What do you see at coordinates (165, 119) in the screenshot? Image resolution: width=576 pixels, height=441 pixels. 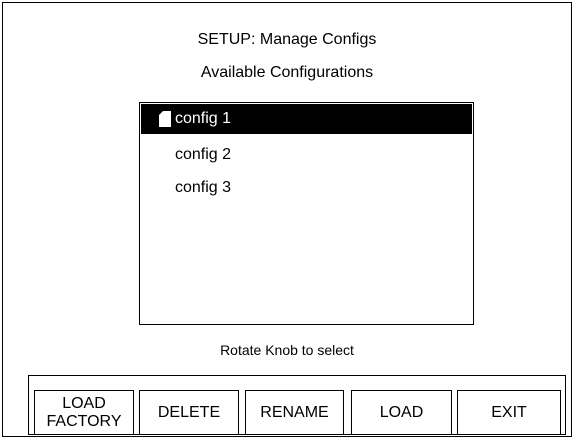 I see `file-icon` at bounding box center [165, 119].